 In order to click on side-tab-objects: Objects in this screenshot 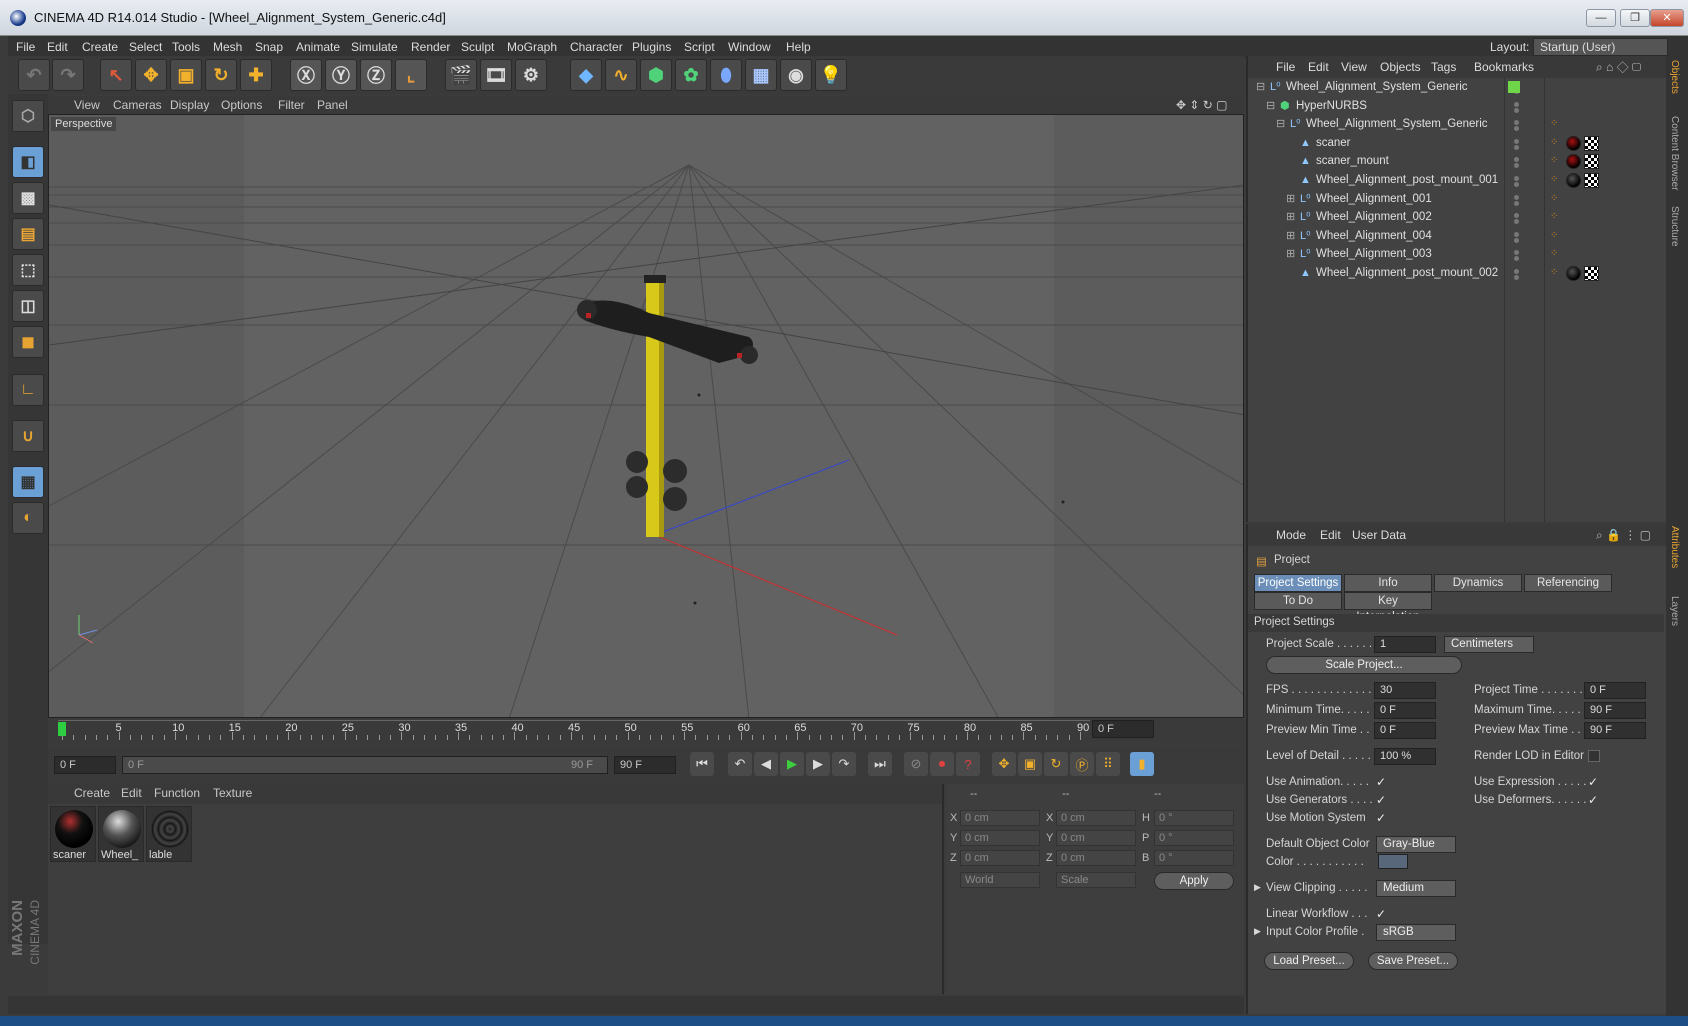, I will do `click(1674, 77)`.